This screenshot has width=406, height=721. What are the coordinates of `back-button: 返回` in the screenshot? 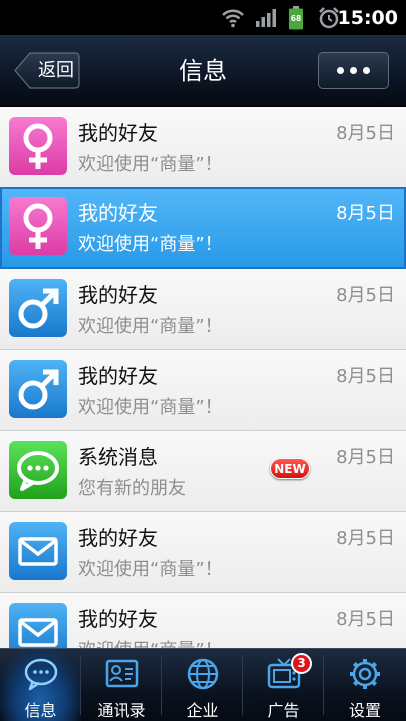 It's located at (47, 70).